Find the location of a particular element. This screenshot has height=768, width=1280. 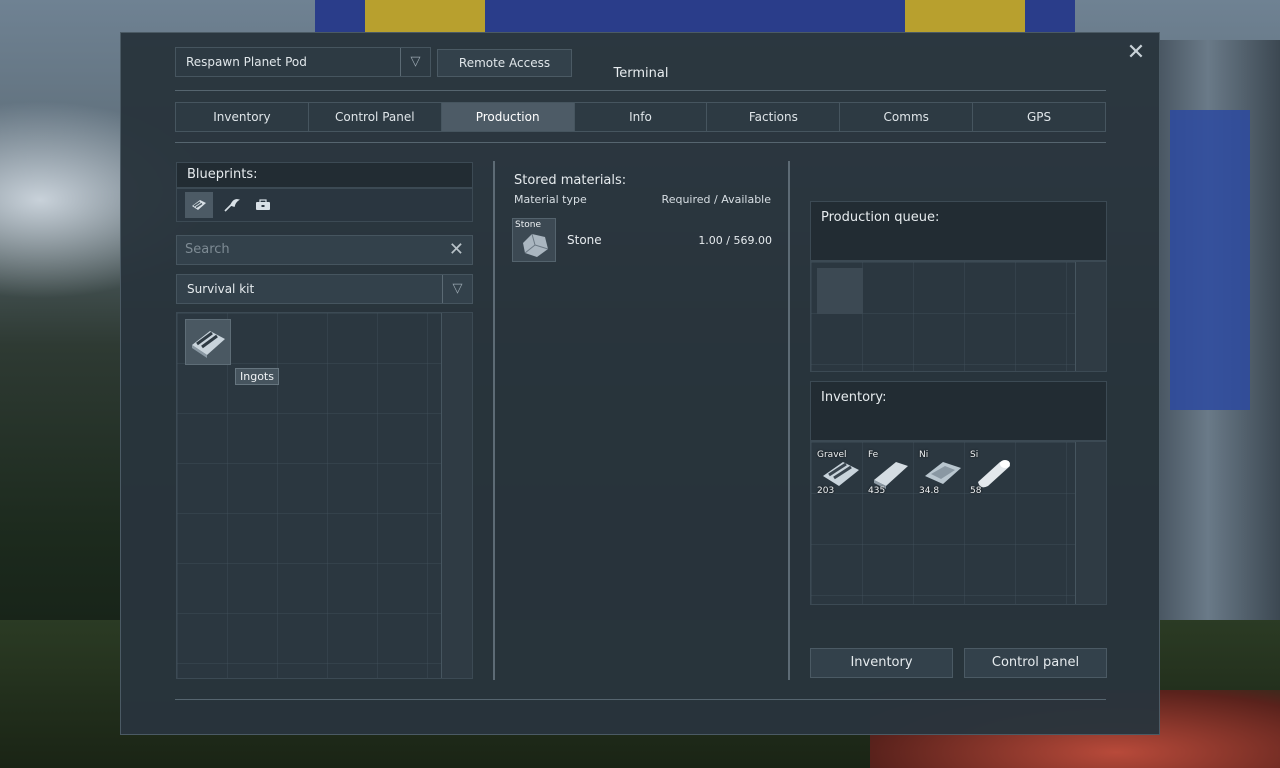

silicon-wafer-icon is located at coordinates (994, 474).